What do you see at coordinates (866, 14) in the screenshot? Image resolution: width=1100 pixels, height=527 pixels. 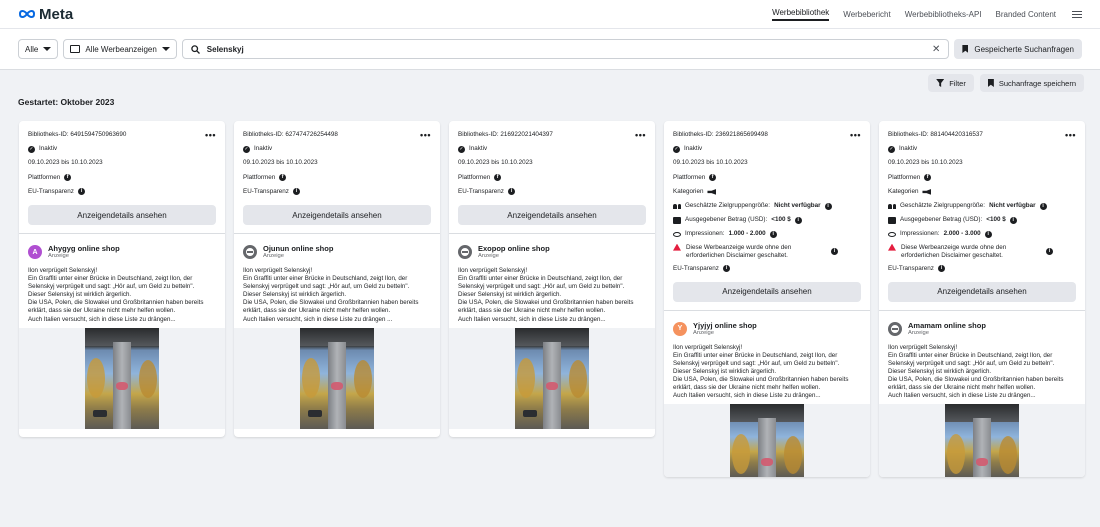 I see `nav-werbebericht: Werbebericht` at bounding box center [866, 14].